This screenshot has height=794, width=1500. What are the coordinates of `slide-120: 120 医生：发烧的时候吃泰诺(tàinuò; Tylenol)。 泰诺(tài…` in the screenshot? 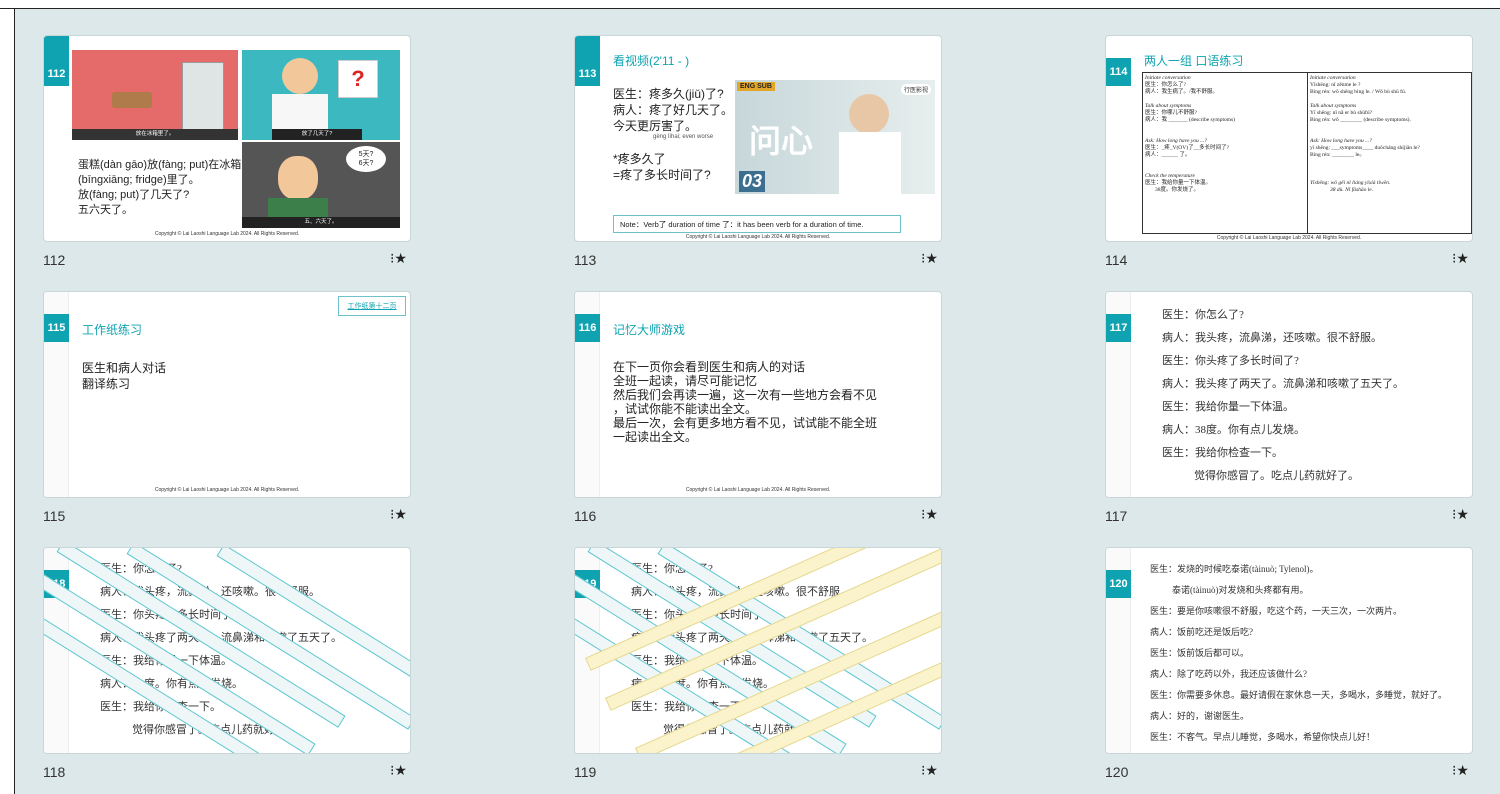 It's located at (1289, 650).